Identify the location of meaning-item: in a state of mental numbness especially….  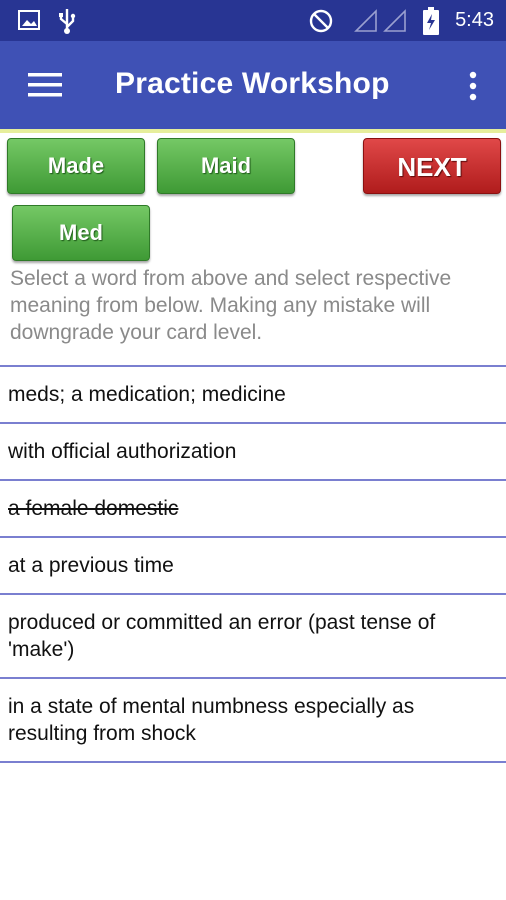
(253, 720).